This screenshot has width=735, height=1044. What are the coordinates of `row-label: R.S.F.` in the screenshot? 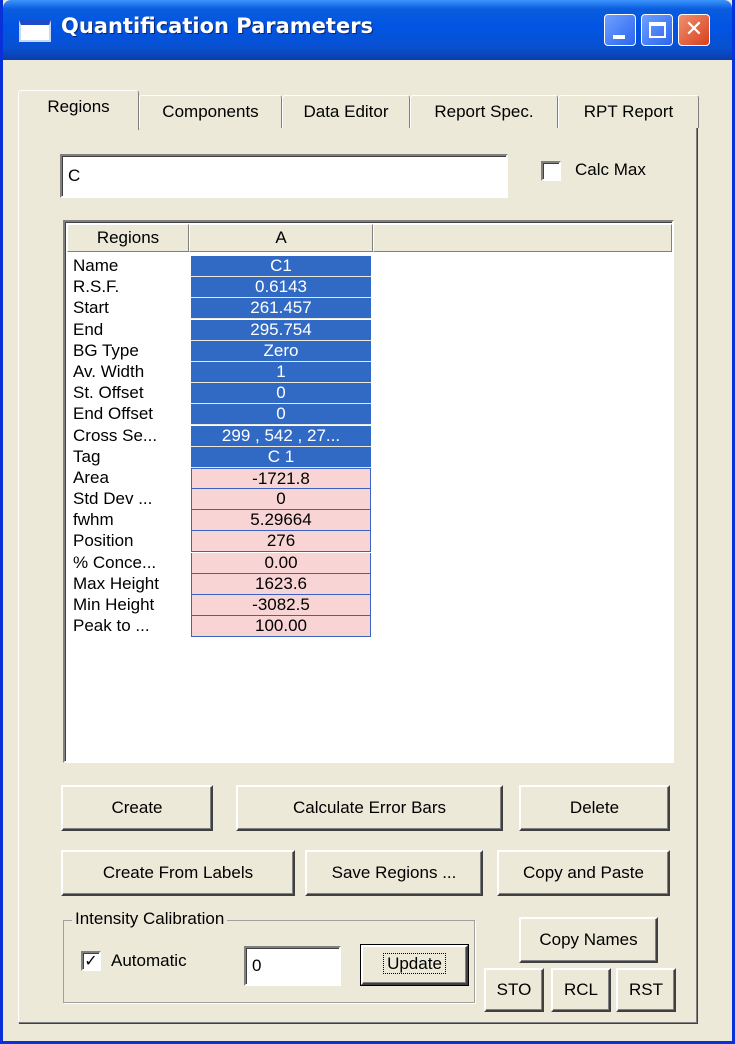 It's located at (96, 287).